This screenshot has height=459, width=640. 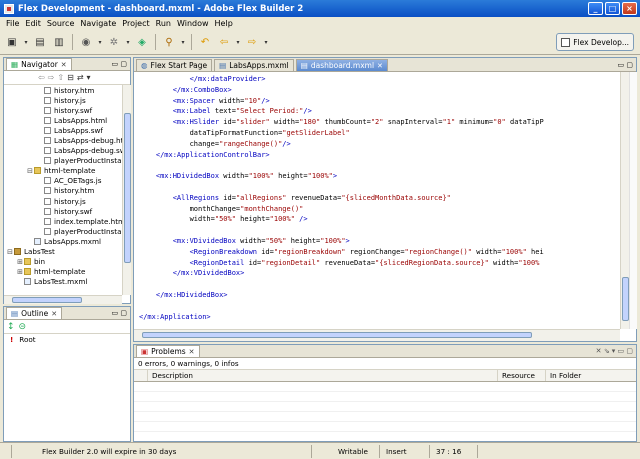 I want to click on code-token: <mx:HSlider, so click(x=181, y=122).